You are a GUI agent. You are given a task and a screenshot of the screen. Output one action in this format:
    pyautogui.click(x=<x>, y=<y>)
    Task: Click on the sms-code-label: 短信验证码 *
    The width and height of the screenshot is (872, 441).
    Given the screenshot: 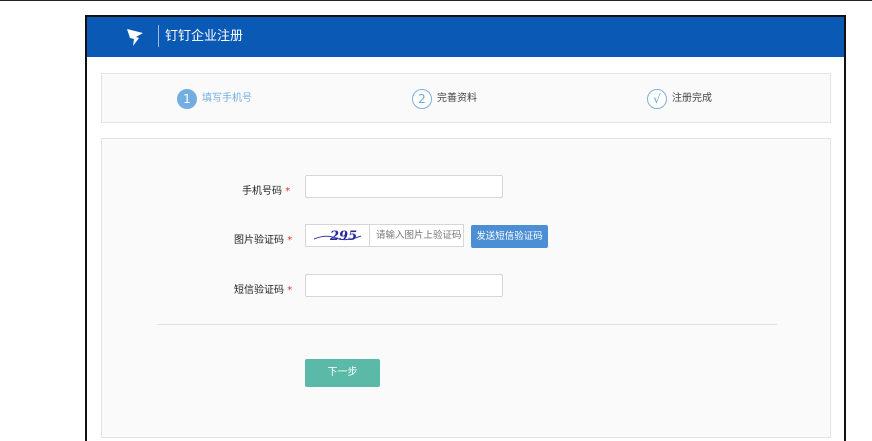 What is the action you would take?
    pyautogui.click(x=263, y=288)
    